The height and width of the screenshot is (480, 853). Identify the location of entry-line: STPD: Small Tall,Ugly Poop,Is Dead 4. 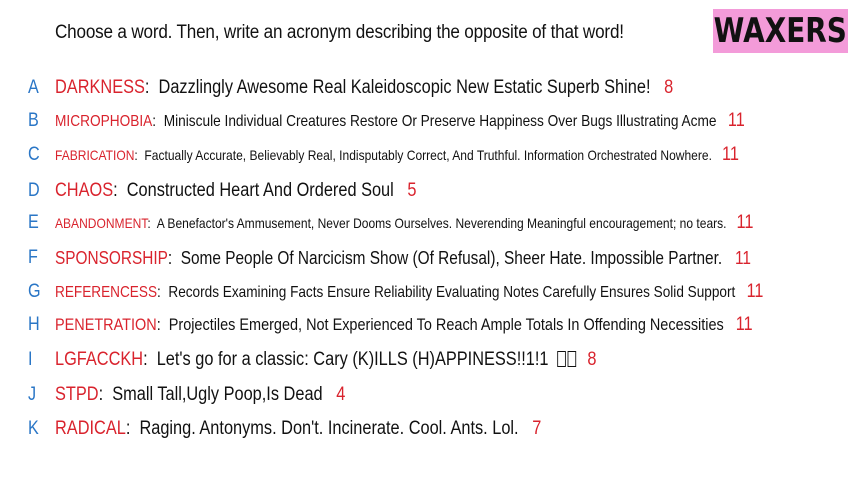
(200, 395).